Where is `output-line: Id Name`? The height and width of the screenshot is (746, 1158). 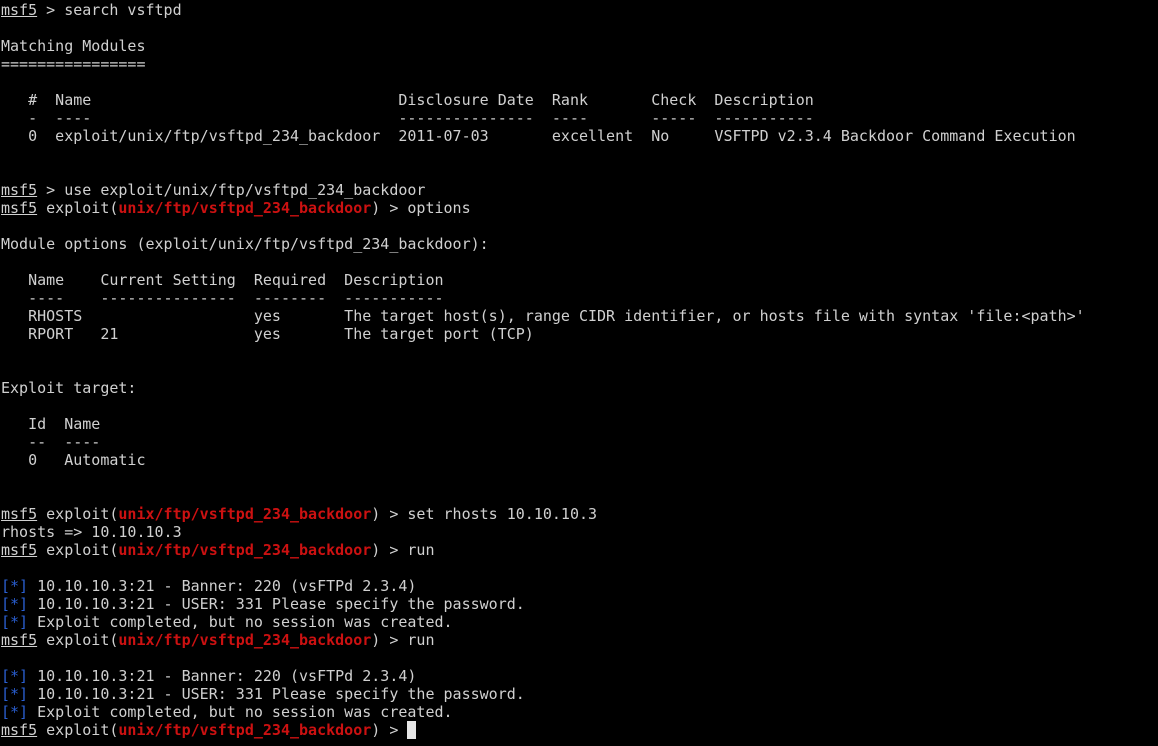 output-line: Id Name is located at coordinates (51, 424).